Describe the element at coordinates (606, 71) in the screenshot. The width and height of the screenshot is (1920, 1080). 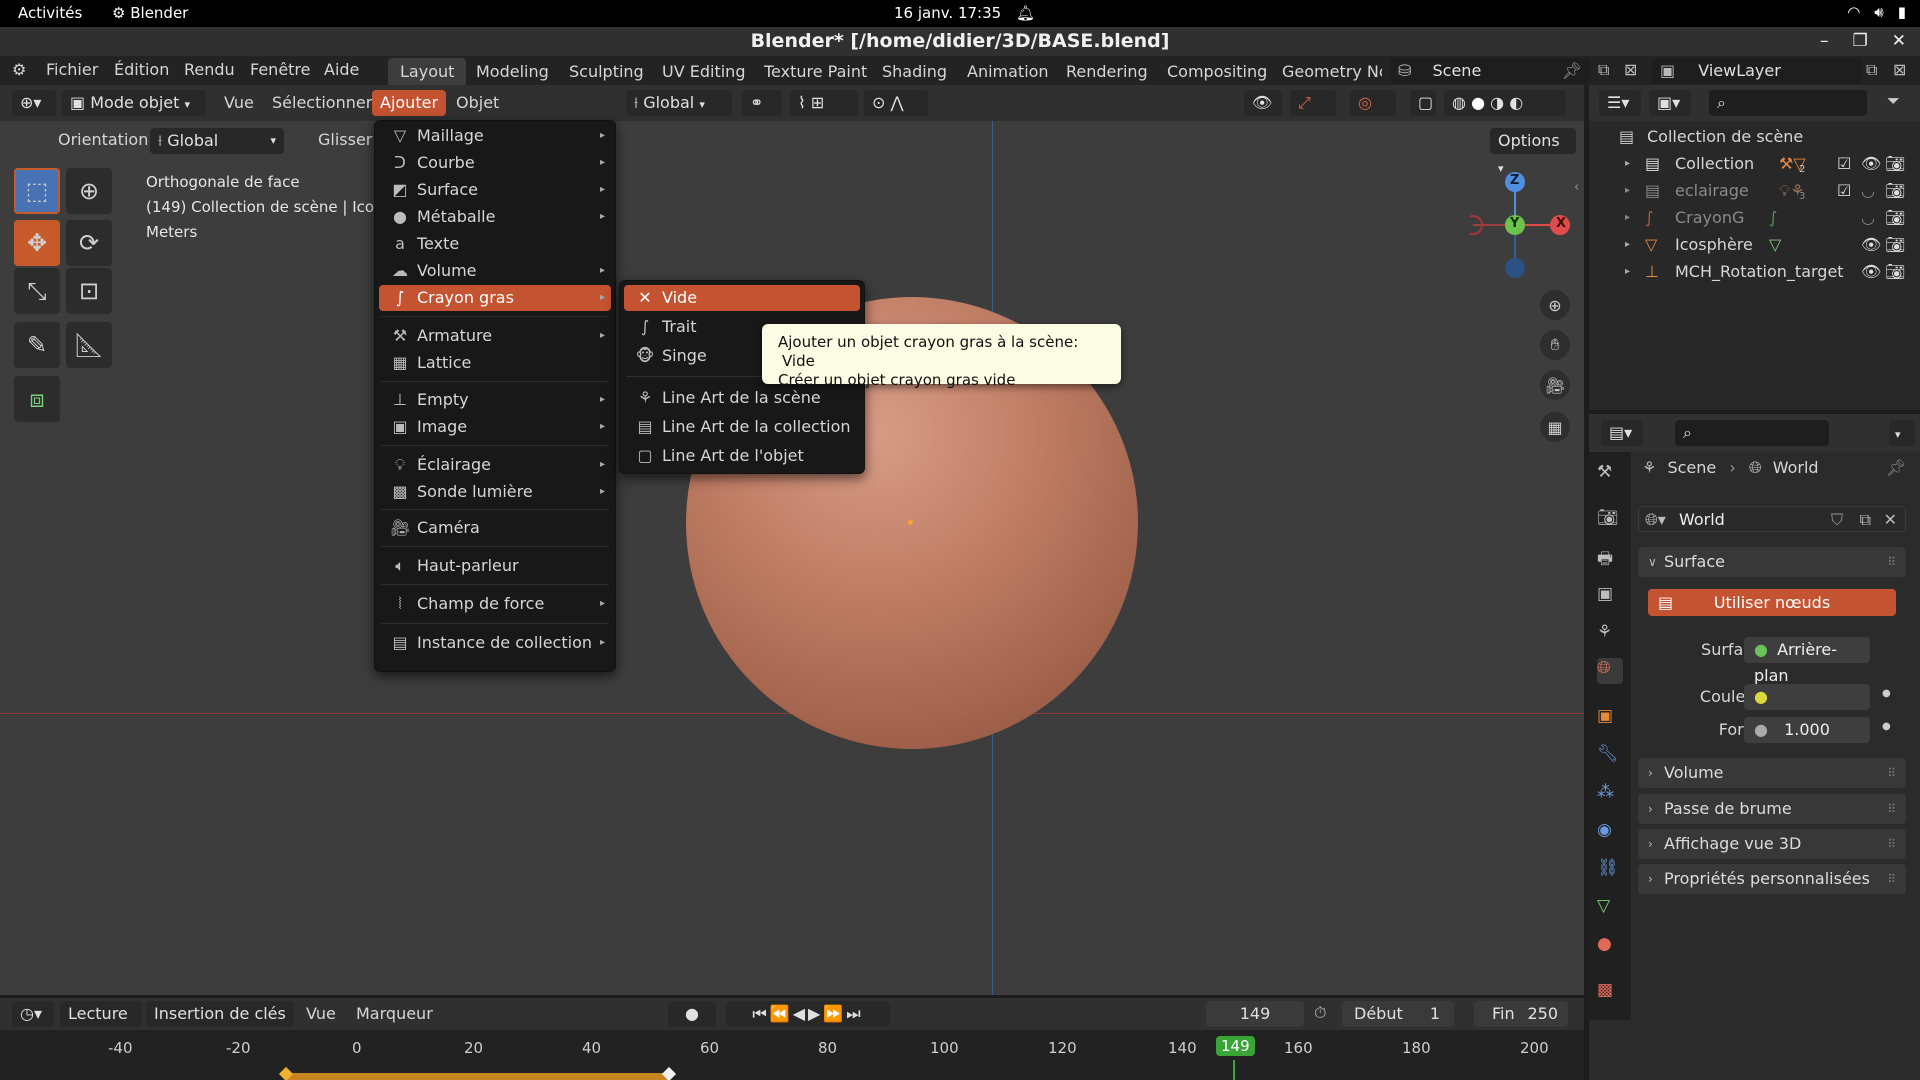
I see `tab-sculpting: Sculpting` at that location.